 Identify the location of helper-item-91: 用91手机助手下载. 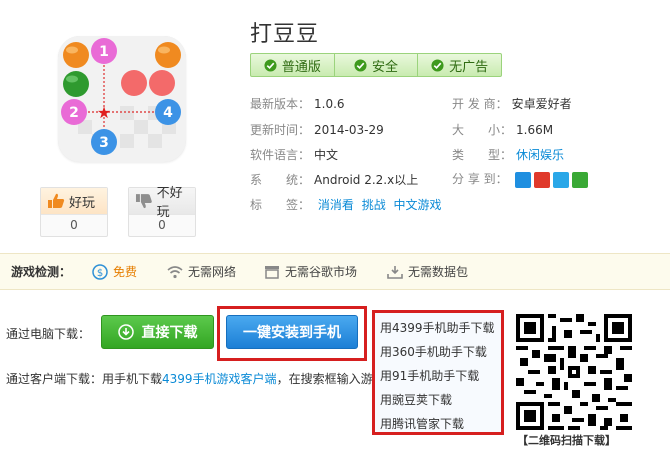
(440, 376).